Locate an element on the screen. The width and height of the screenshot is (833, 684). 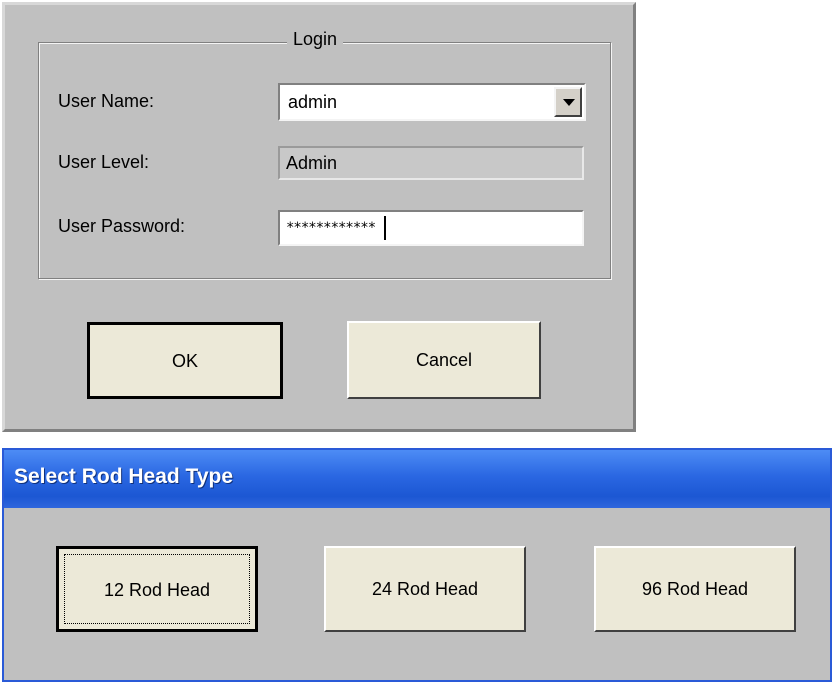
login-group-title: Login is located at coordinates (315, 39).